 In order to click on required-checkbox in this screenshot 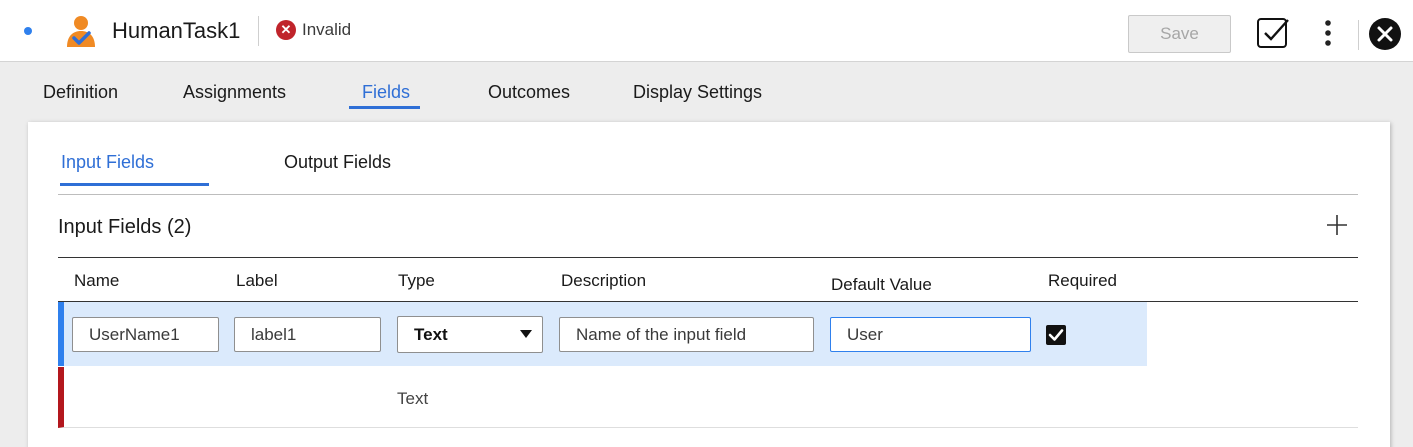, I will do `click(1056, 335)`.